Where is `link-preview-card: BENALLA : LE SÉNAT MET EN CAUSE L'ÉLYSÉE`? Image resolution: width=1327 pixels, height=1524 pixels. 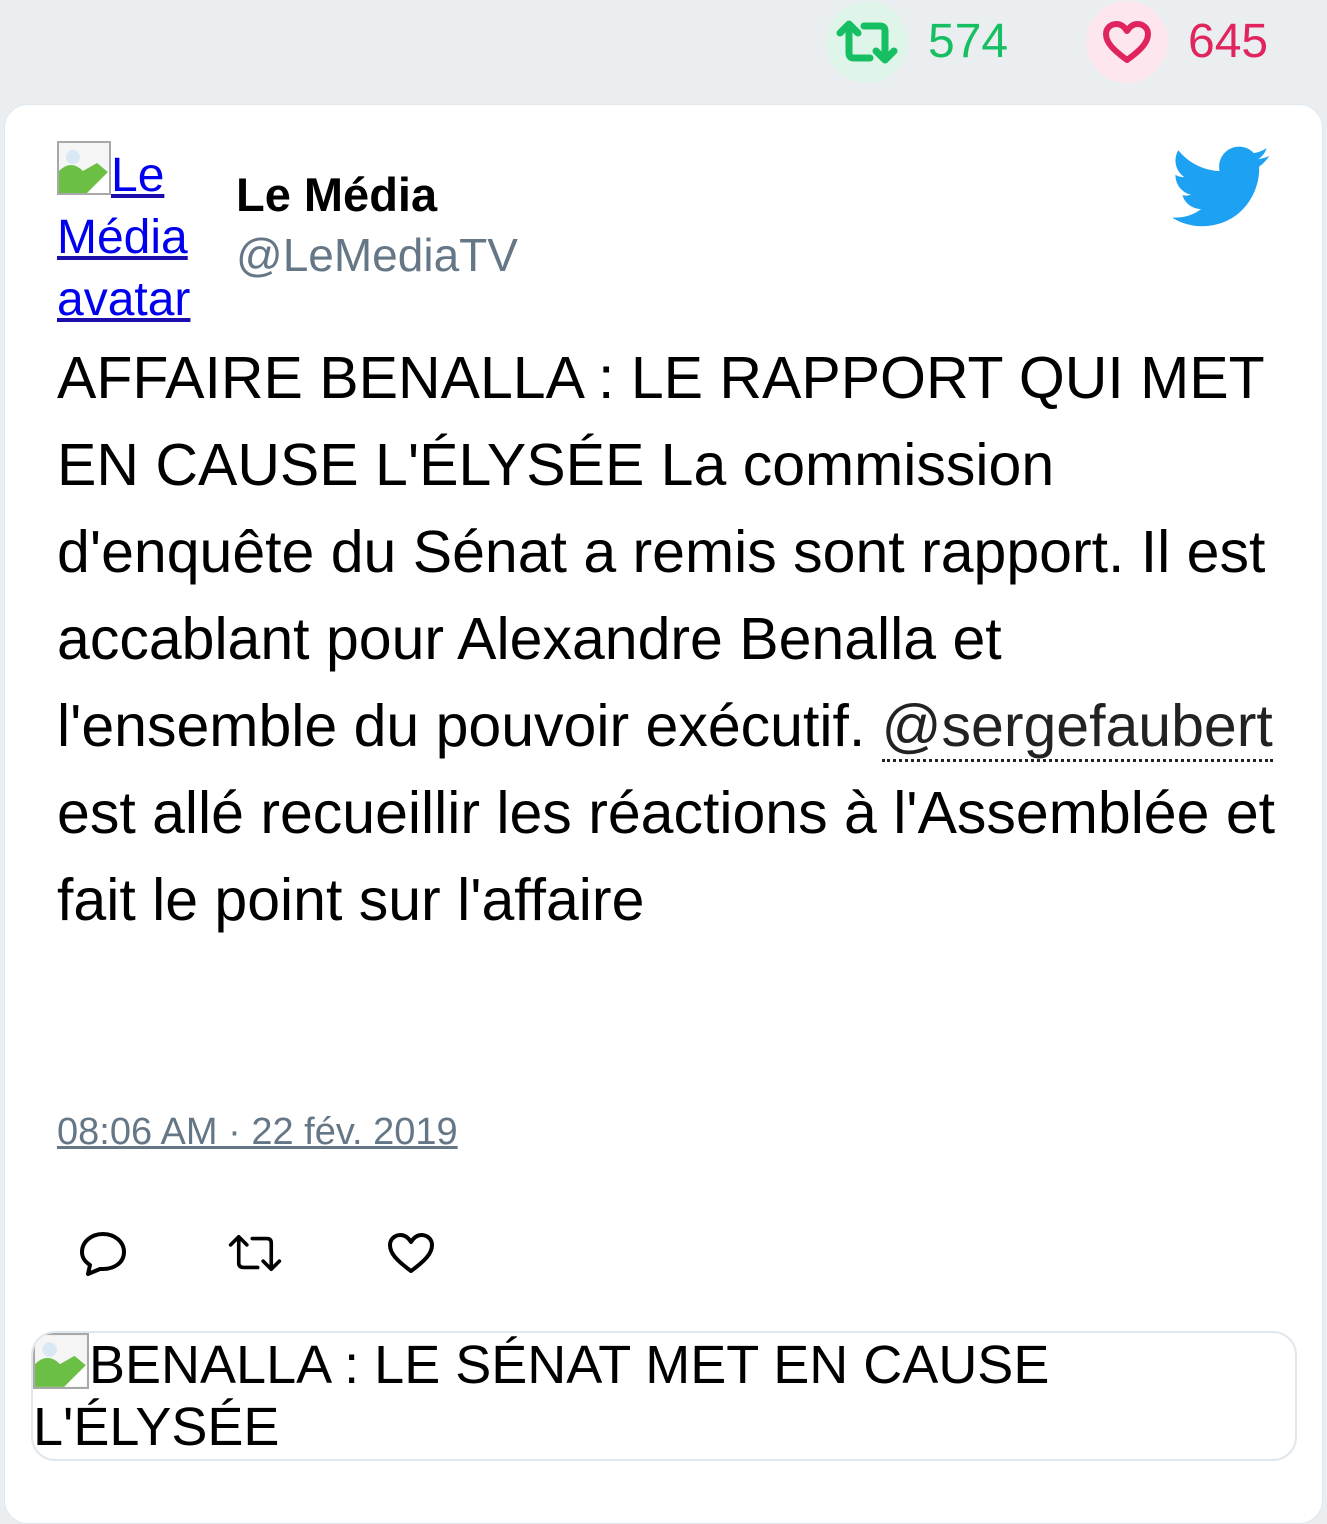 link-preview-card: BENALLA : LE SÉNAT MET EN CAUSE L'ÉLYSÉE is located at coordinates (664, 1396).